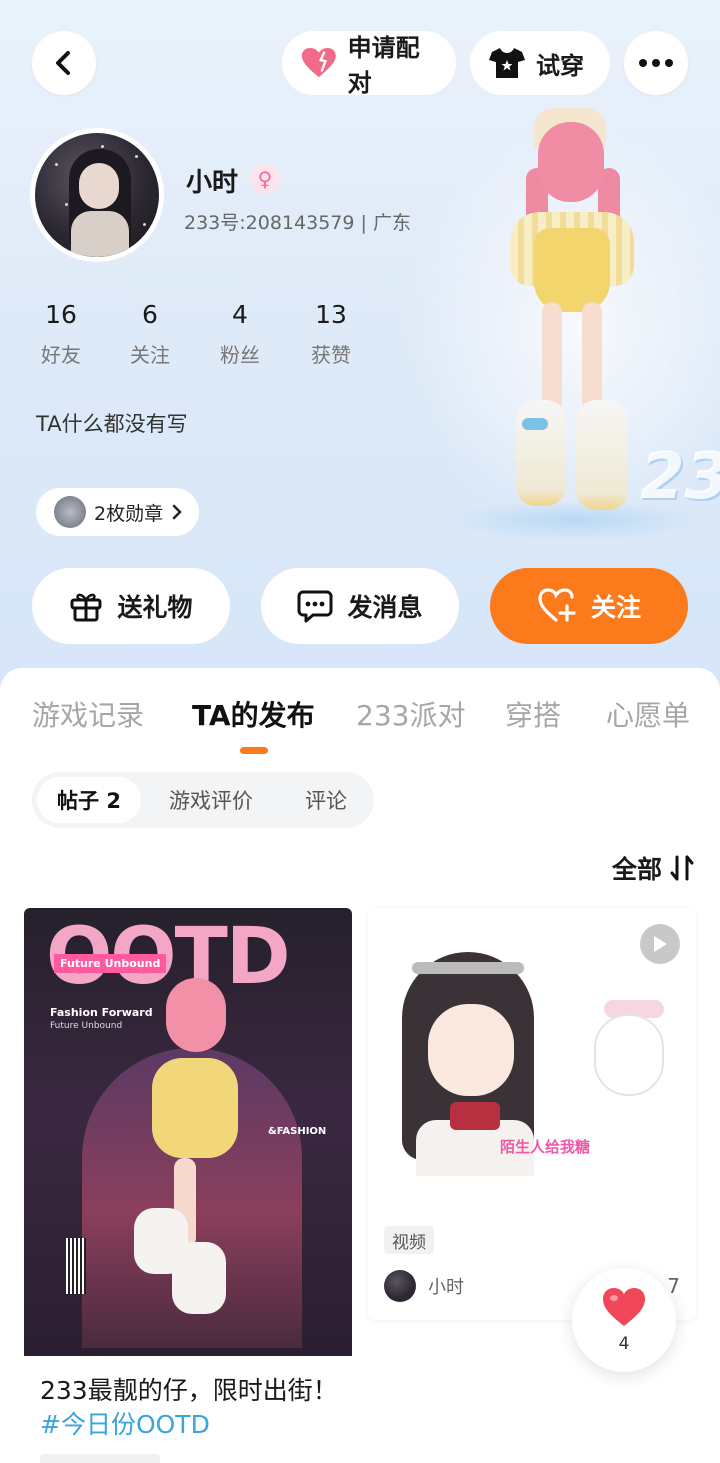  What do you see at coordinates (86, 1026) in the screenshot?
I see `cover-future-unbound: Future Unbound` at bounding box center [86, 1026].